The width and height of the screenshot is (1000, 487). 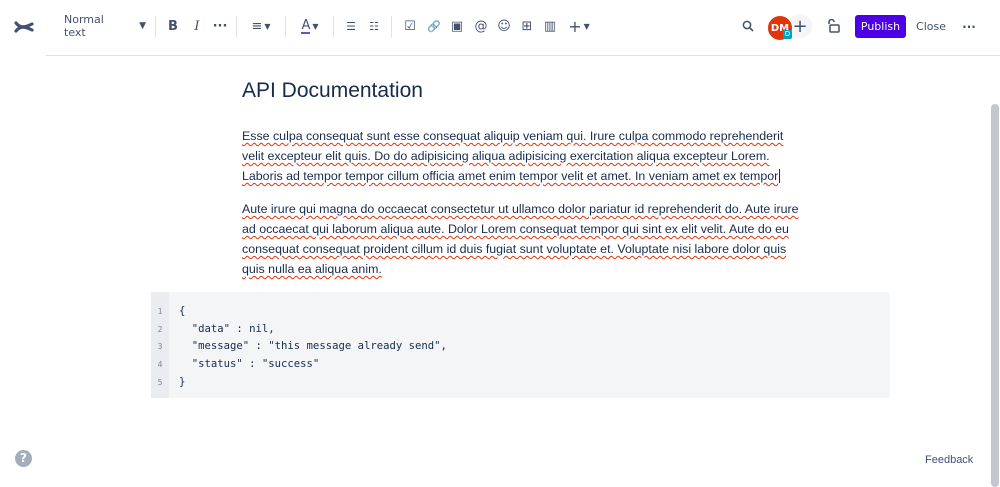 I want to click on image-button: ▣, so click(x=457, y=26).